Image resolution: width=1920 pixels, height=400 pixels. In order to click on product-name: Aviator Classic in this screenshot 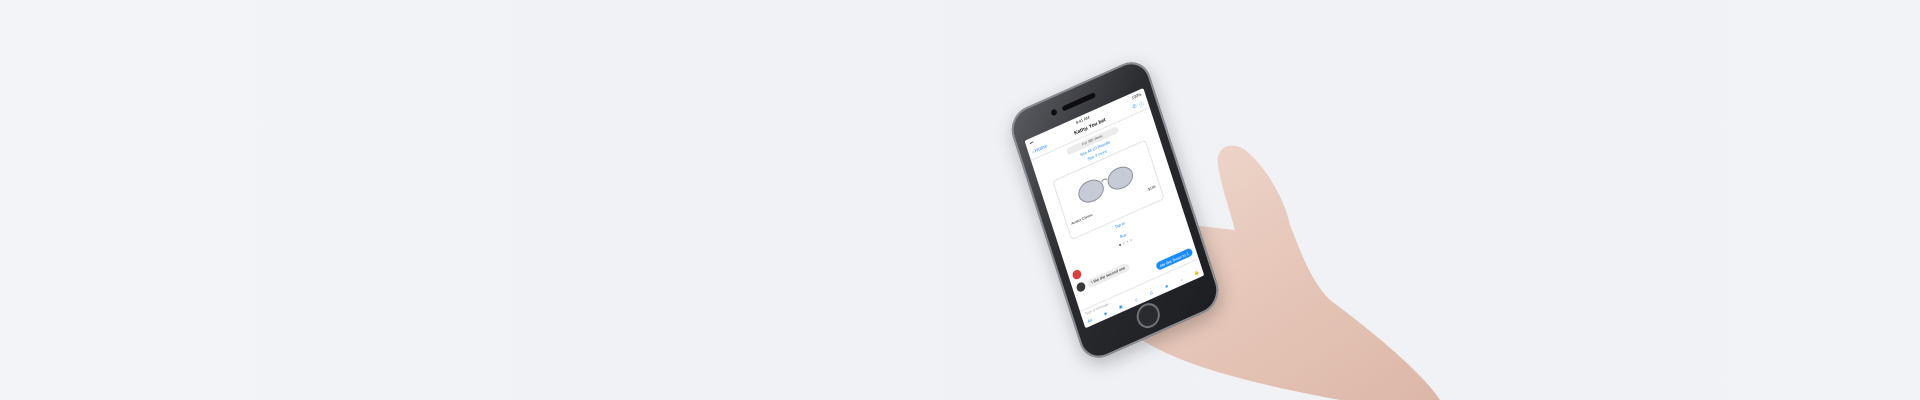, I will do `click(1082, 219)`.